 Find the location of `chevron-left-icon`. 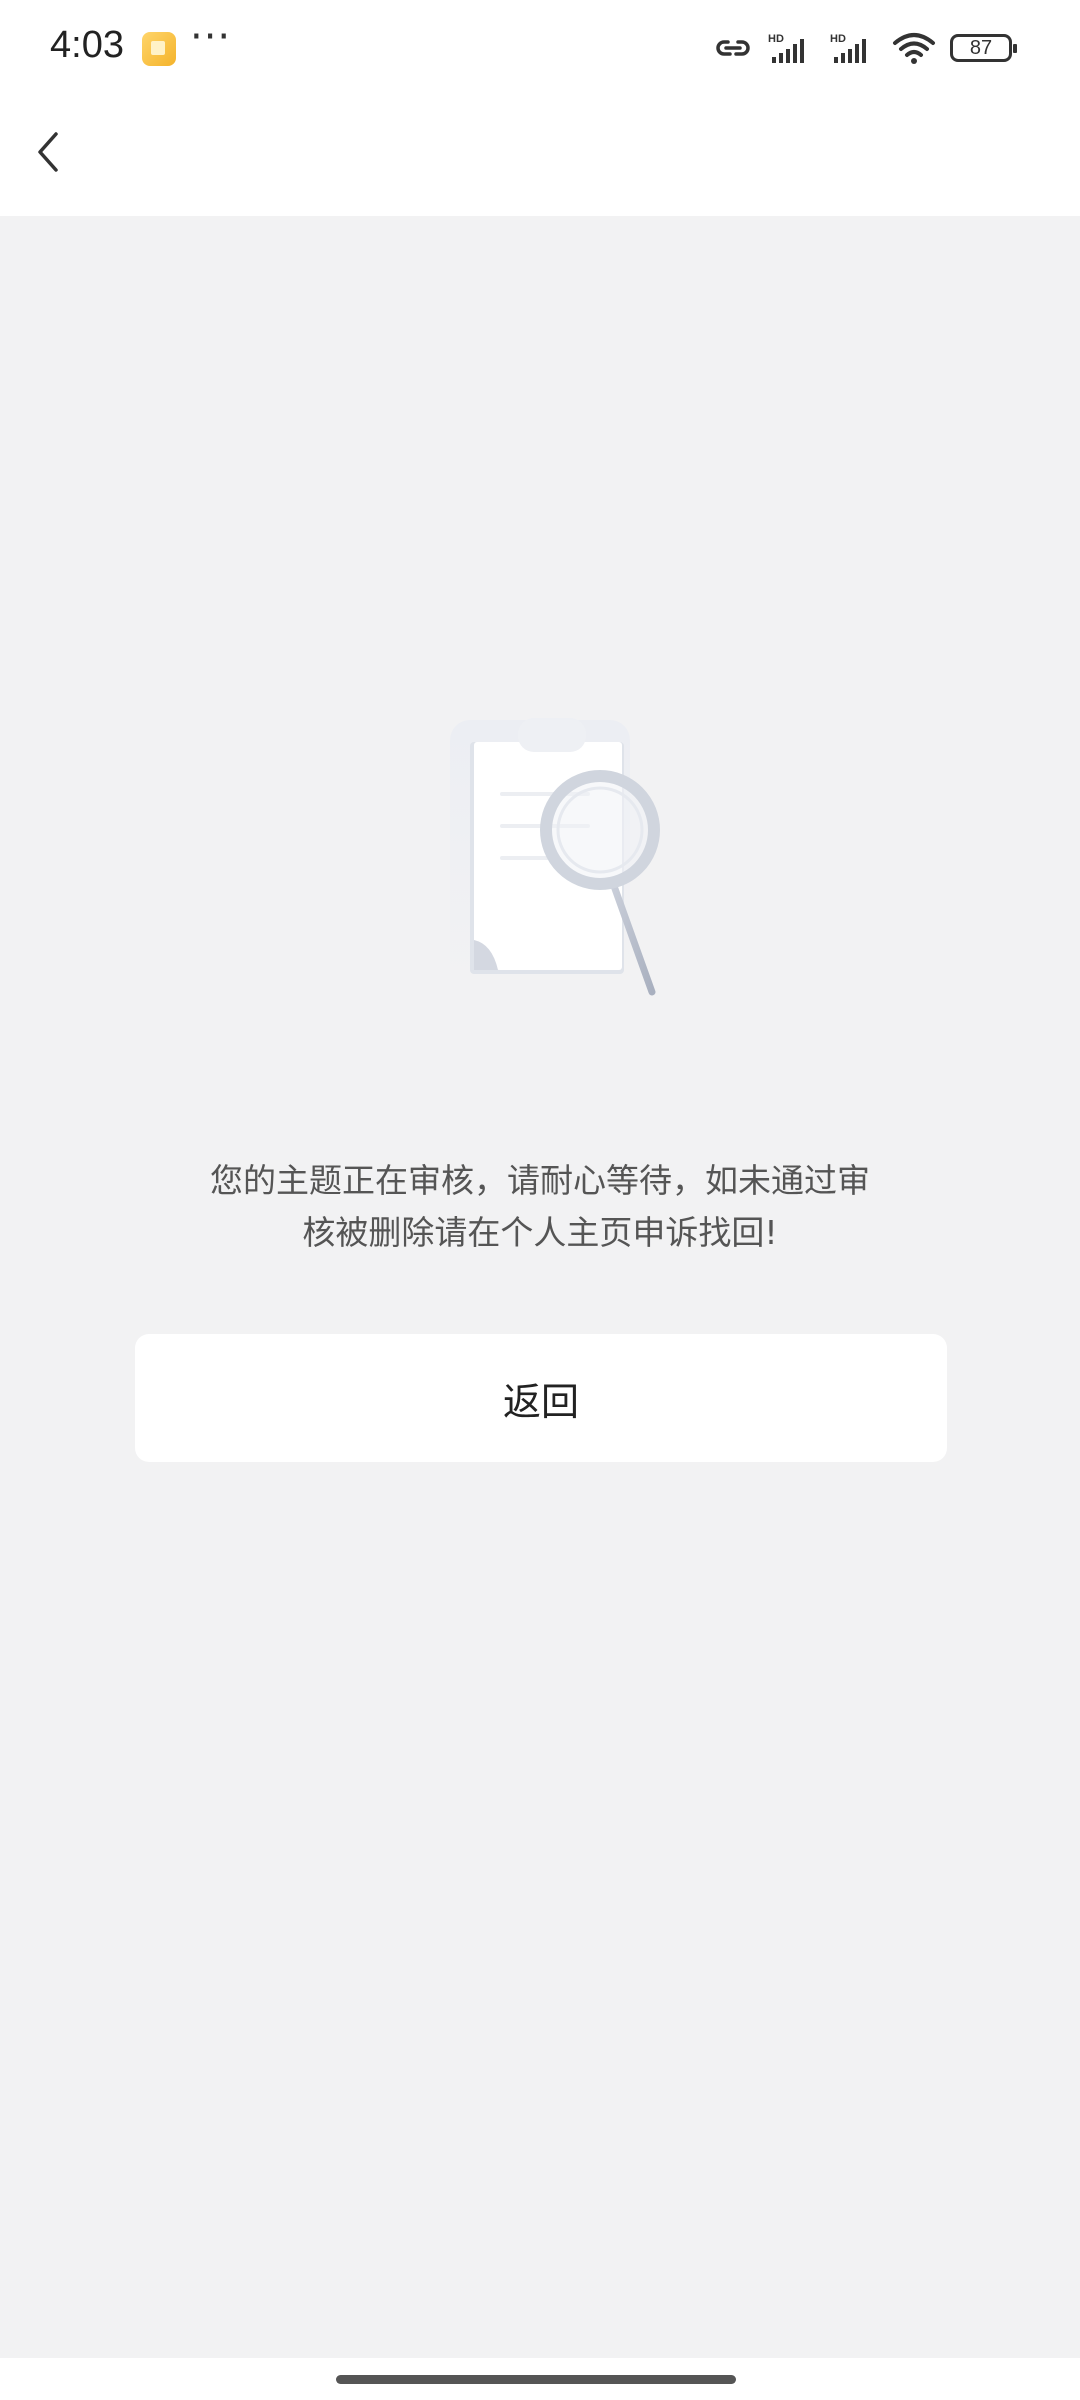

chevron-left-icon is located at coordinates (48, 152).